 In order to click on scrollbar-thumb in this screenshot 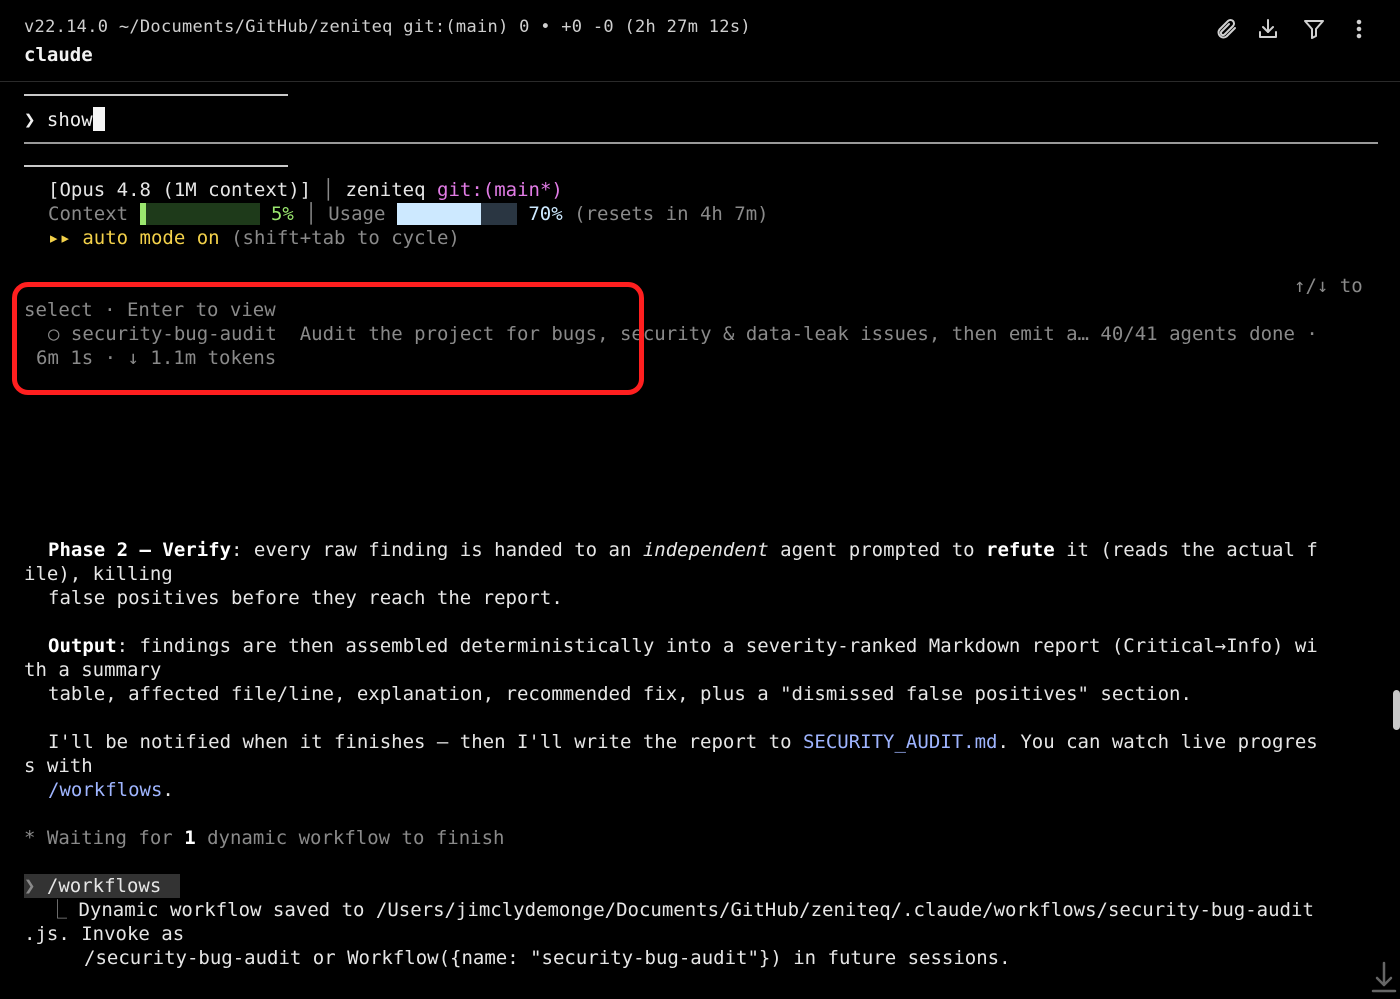, I will do `click(1396, 710)`.